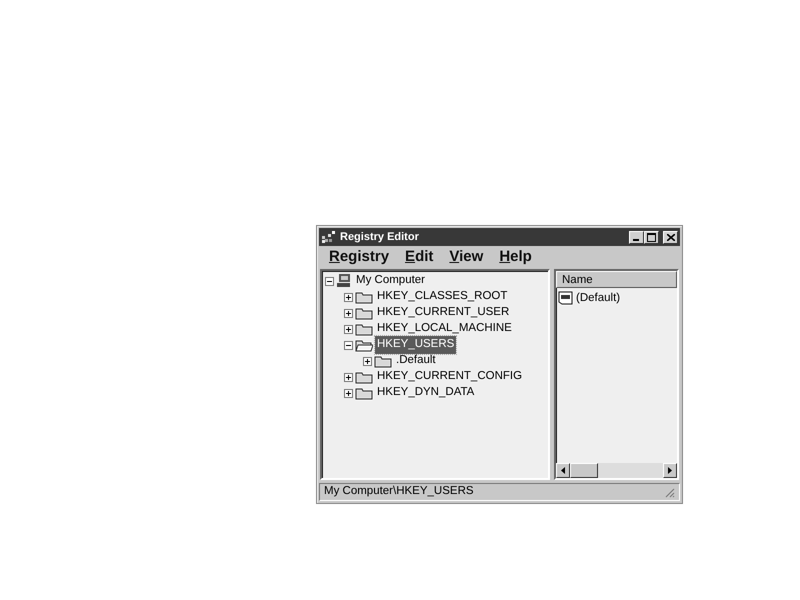 The height and width of the screenshot is (600, 800). What do you see at coordinates (364, 345) in the screenshot?
I see `open-folder-icon` at bounding box center [364, 345].